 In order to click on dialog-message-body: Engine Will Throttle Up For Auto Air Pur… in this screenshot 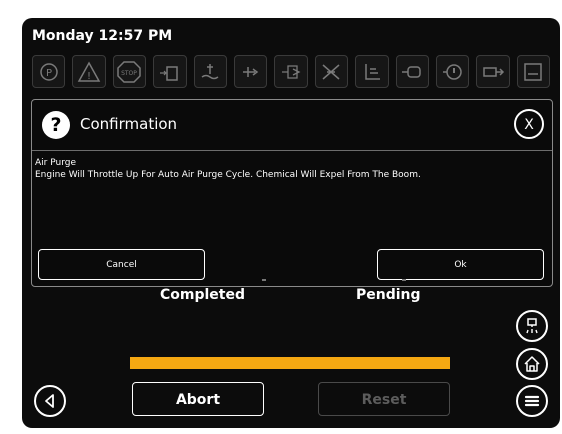, I will do `click(228, 175)`.